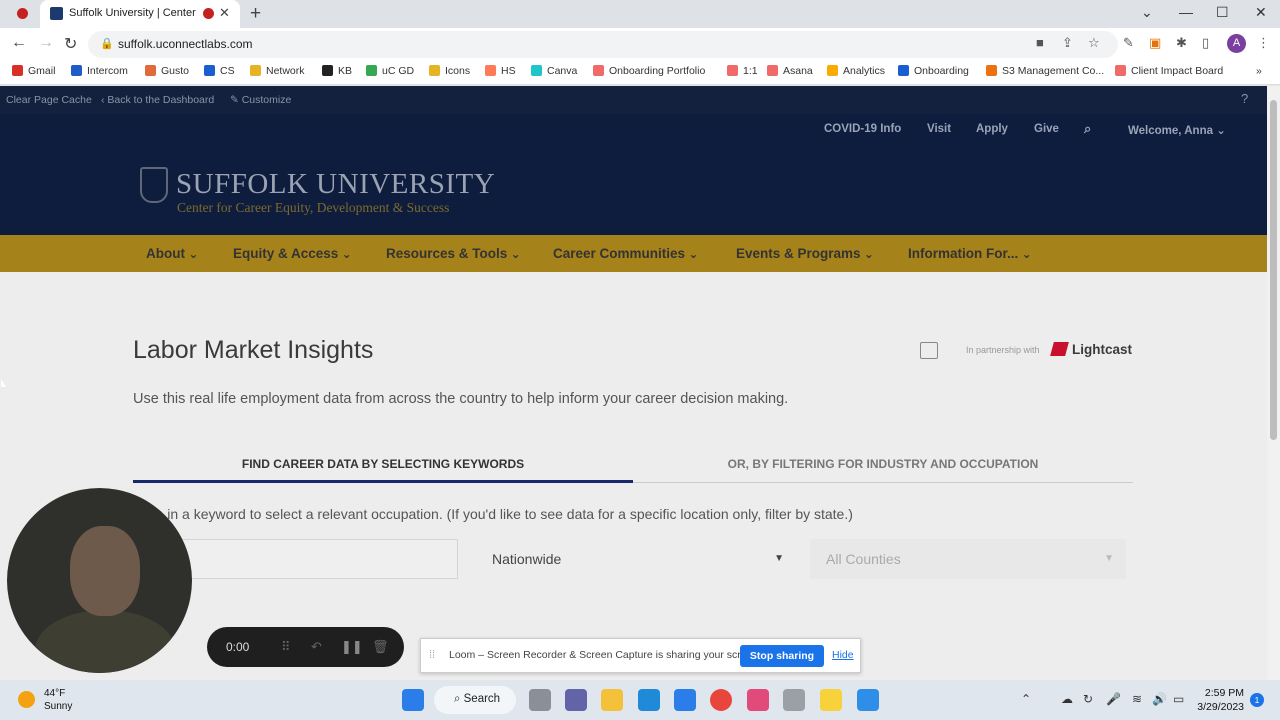 The height and width of the screenshot is (720, 1280). I want to click on browser-tab: Suffolk University | Center fo ✕, so click(140, 14).